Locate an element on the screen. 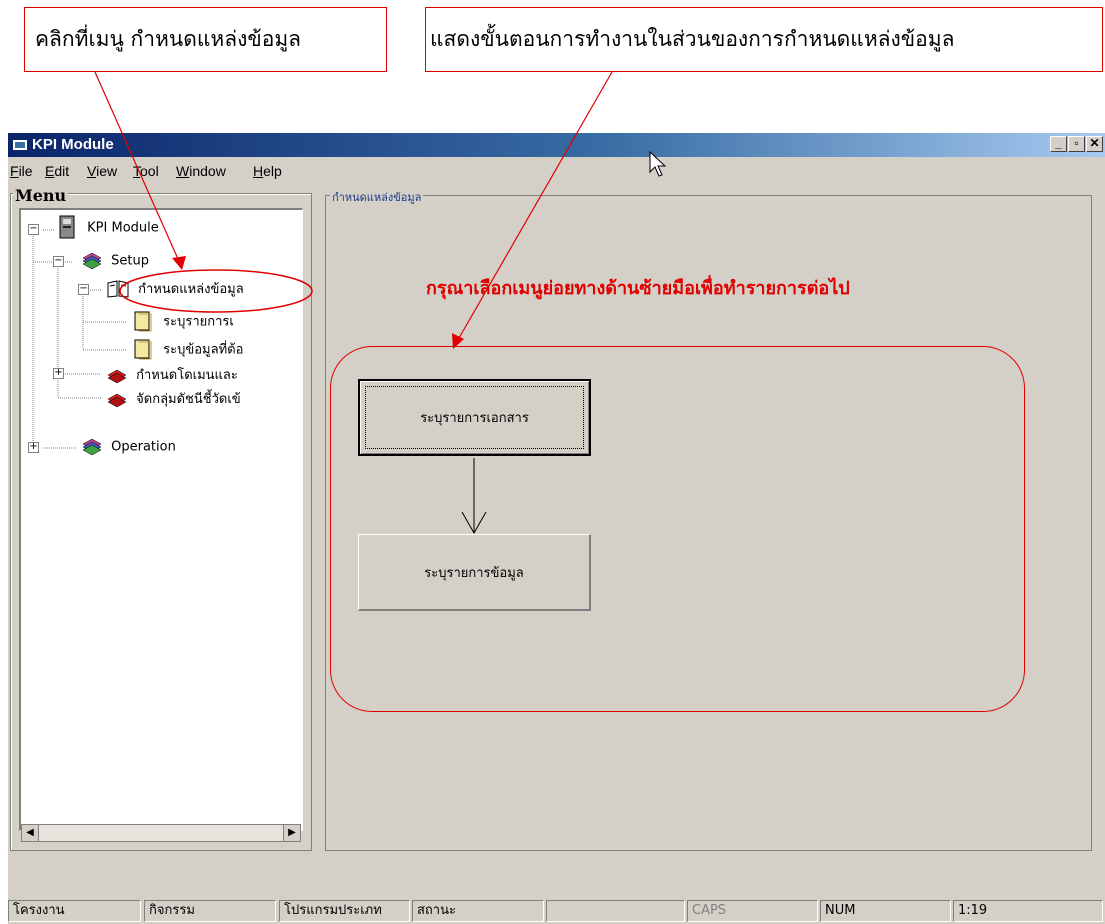 This screenshot has width=1105, height=924. close-button: ✕ is located at coordinates (1094, 144).